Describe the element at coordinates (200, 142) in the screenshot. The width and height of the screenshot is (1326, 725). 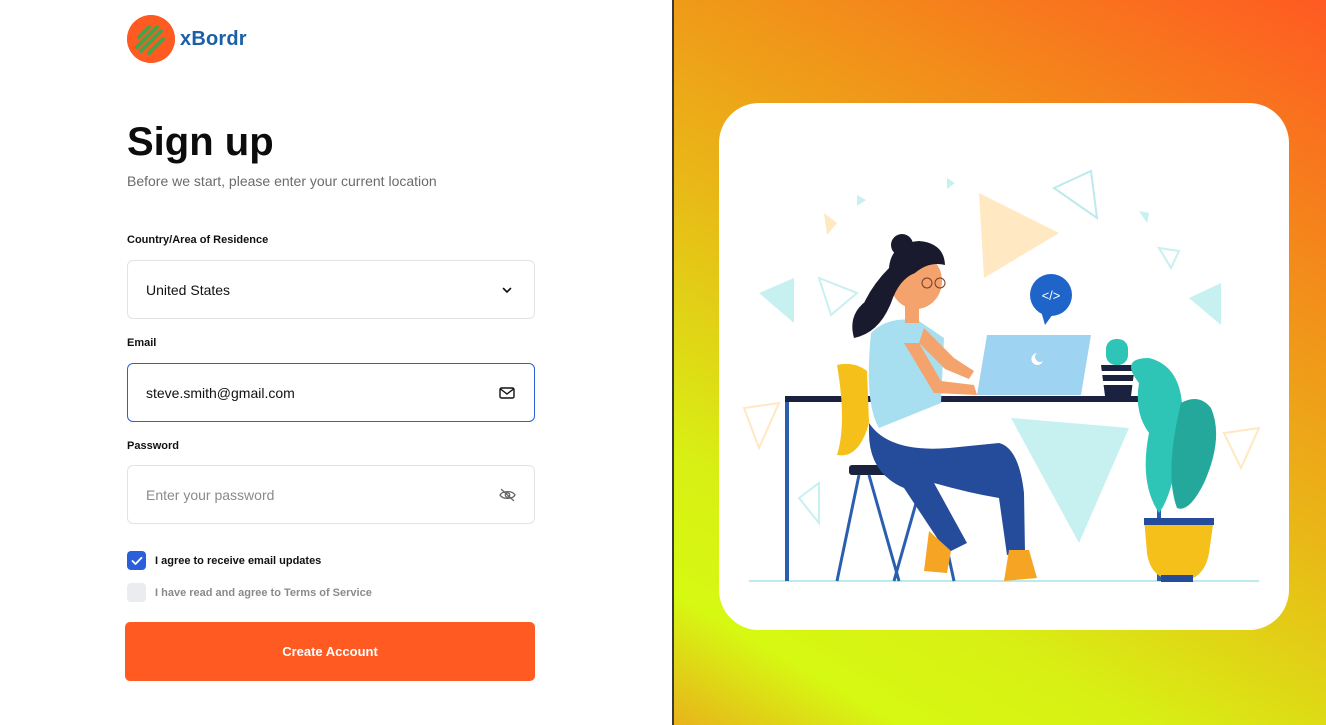
I see `page-title: Sign up` at that location.